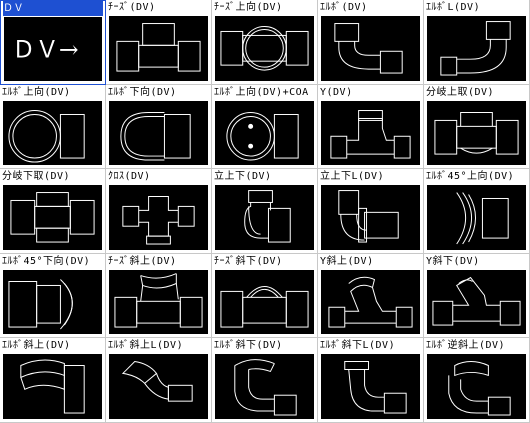  I want to click on cheese-up-icon, so click(264, 48).